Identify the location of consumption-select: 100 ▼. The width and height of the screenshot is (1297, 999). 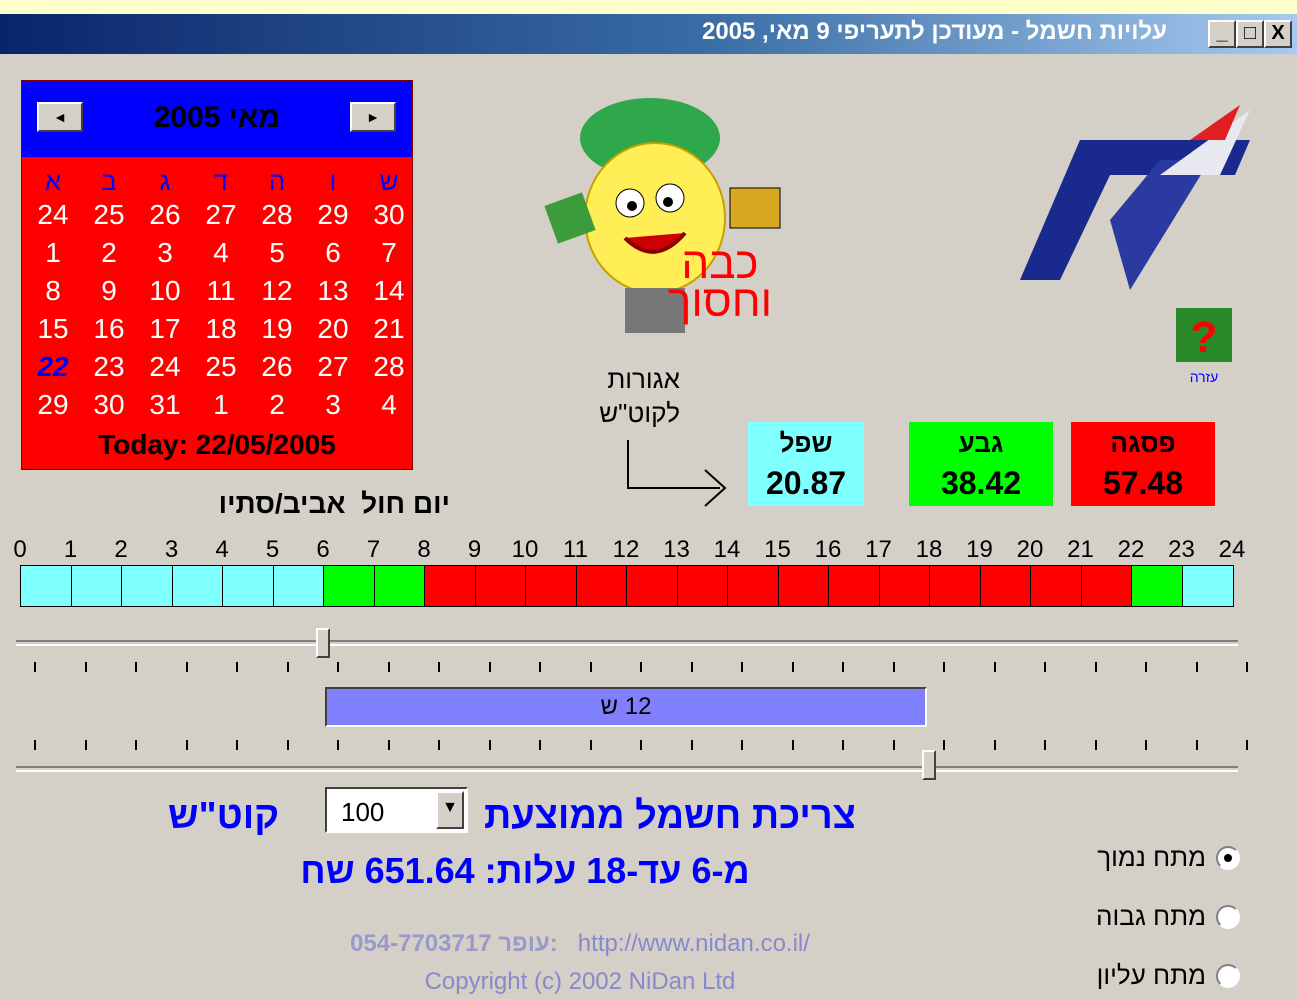
(396, 810).